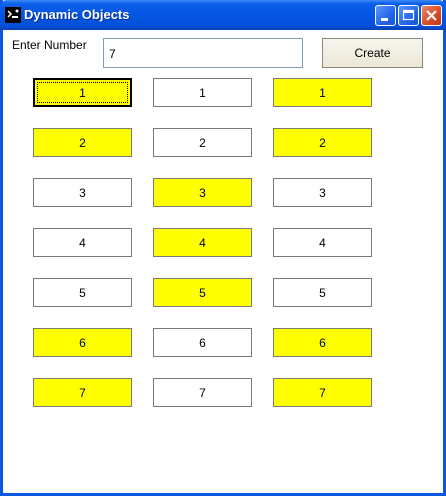  I want to click on maximize-button, so click(408, 15).